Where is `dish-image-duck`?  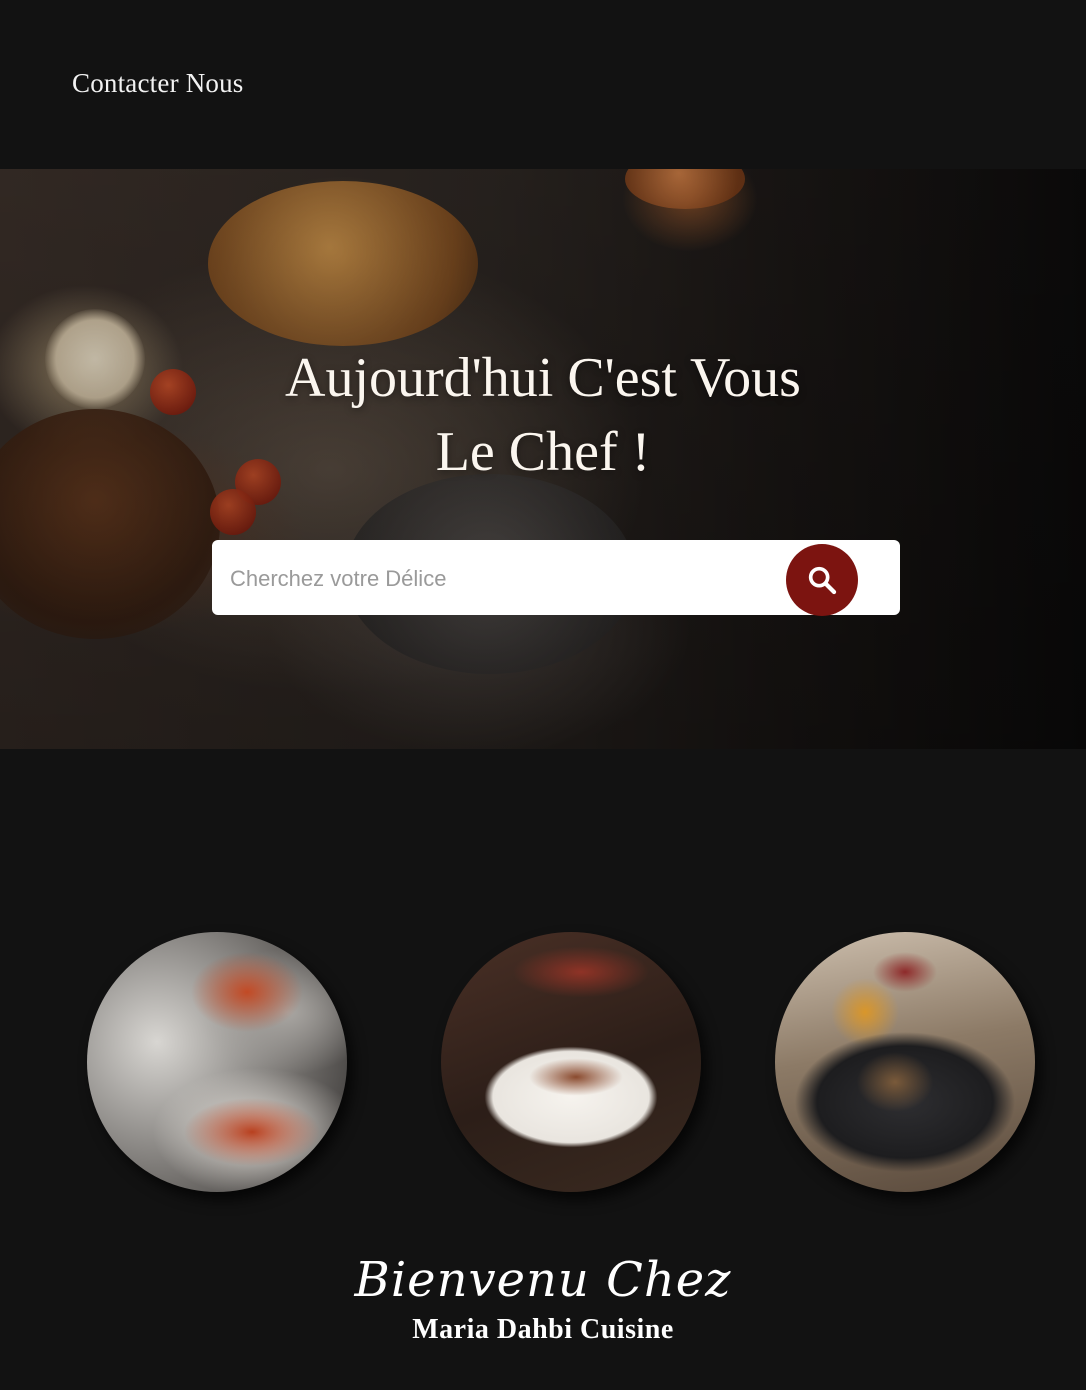
dish-image-duck is located at coordinates (571, 1062).